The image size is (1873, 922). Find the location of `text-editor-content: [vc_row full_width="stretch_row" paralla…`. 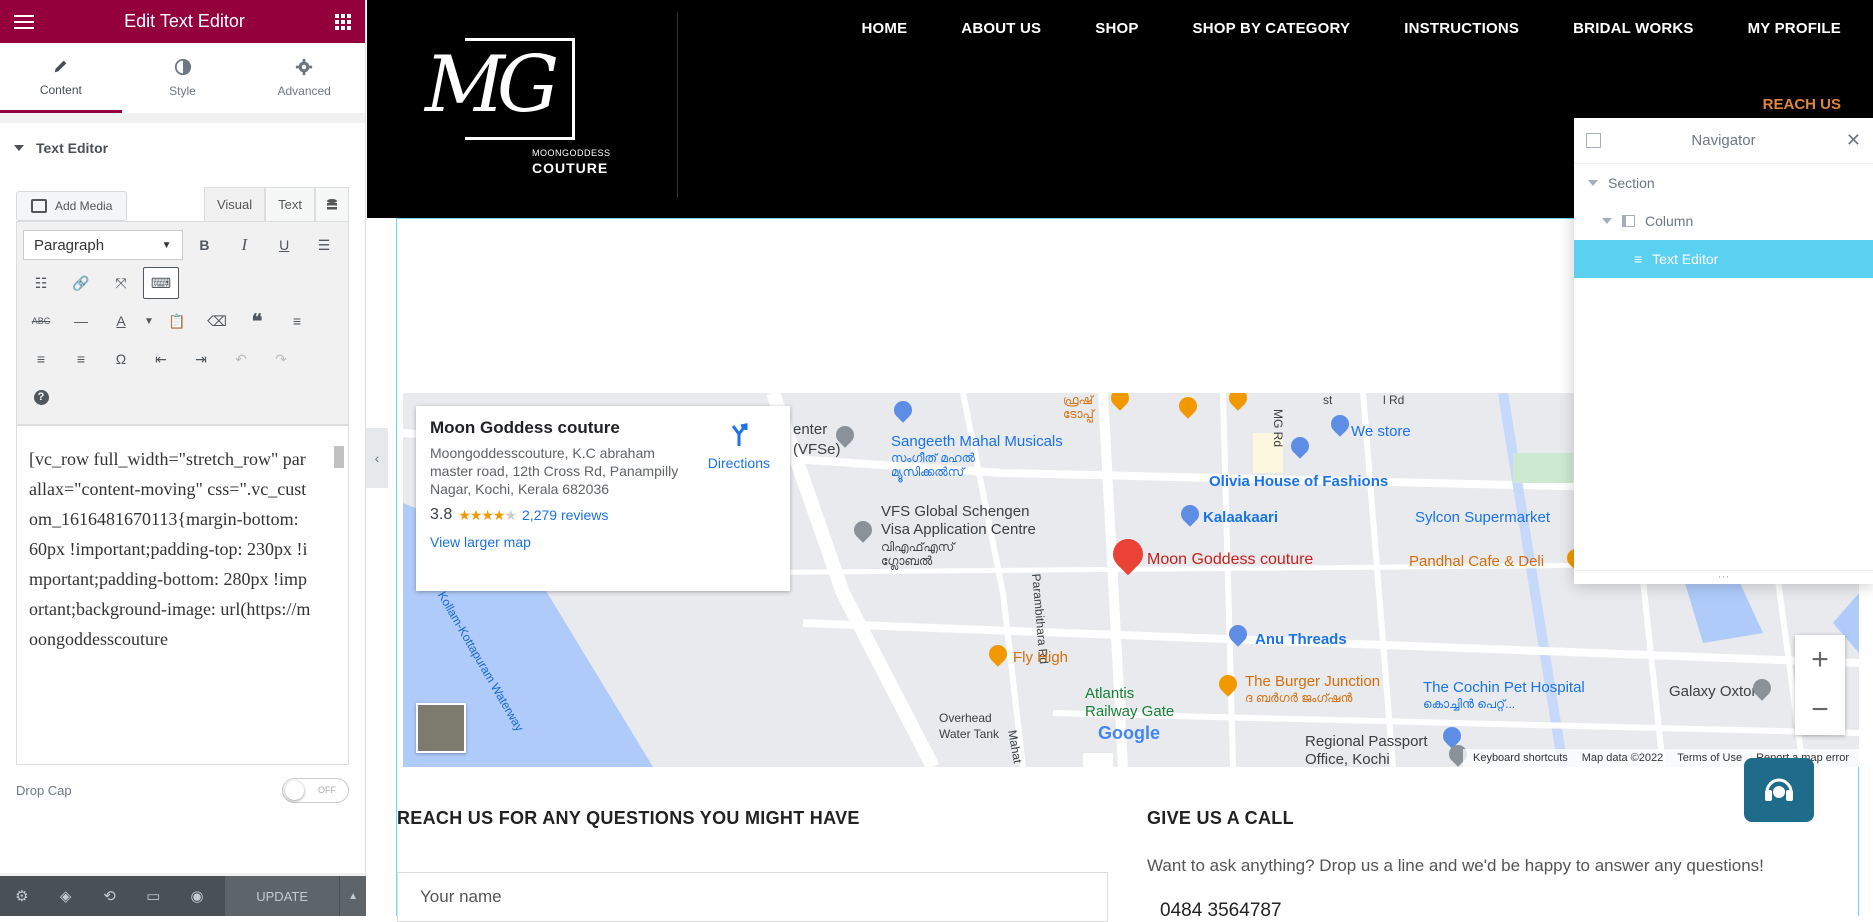

text-editor-content: [vc_row full_width="stretch_row" paralla… is located at coordinates (182, 595).